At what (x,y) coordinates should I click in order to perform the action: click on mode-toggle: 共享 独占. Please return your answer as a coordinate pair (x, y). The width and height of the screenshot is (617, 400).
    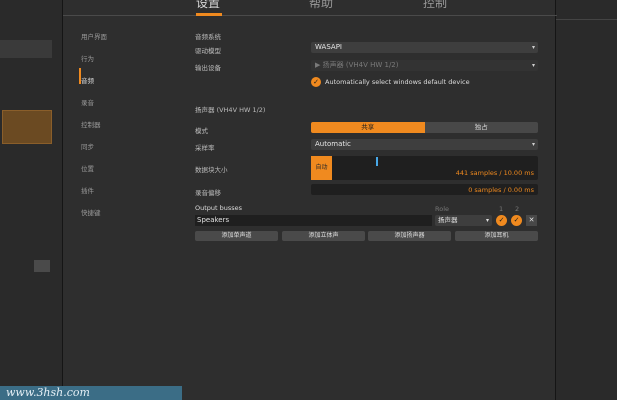
    Looking at the image, I should click on (424, 127).